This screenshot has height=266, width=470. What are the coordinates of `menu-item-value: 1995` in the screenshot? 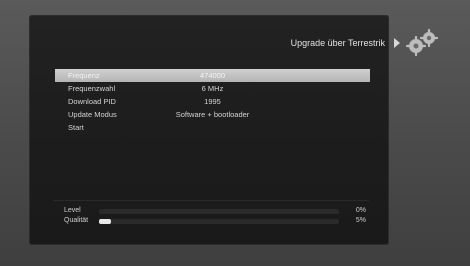 It's located at (212, 101).